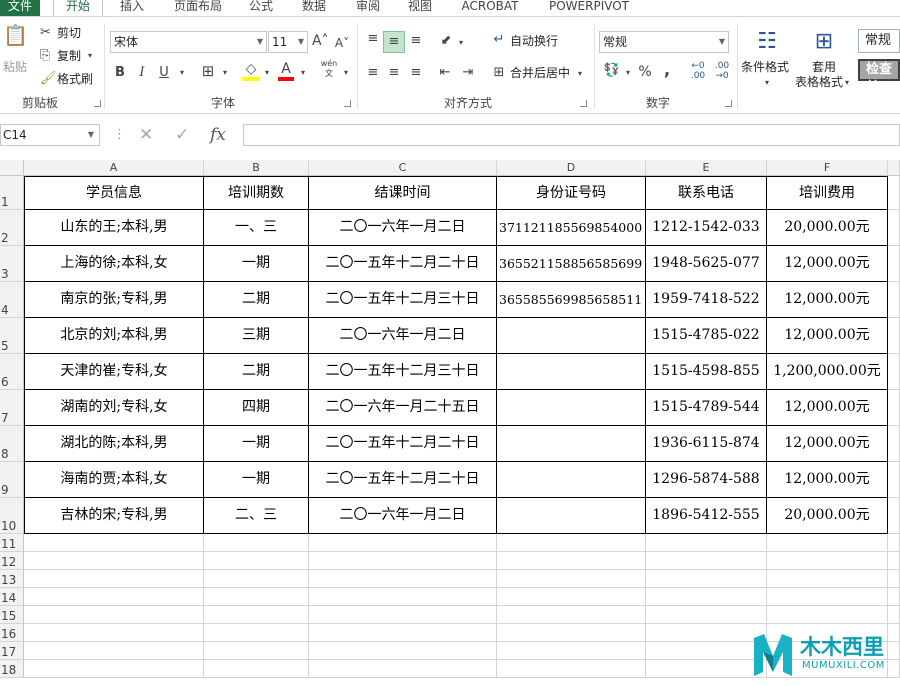 This screenshot has height=686, width=900. Describe the element at coordinates (368, 8) in the screenshot. I see `tab-review: 审阅` at that location.